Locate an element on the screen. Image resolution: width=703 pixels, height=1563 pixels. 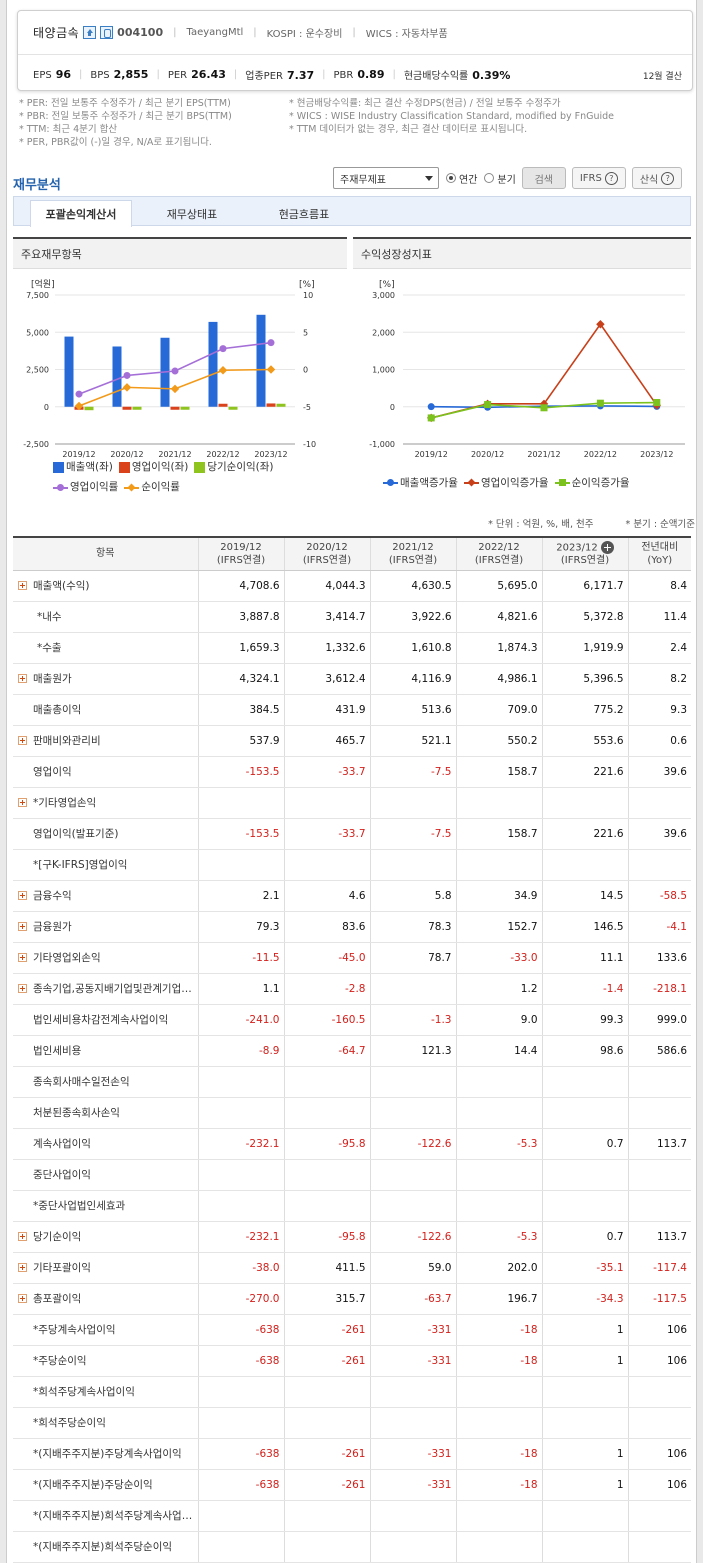
legend-item: 당기순이익(좌) is located at coordinates (234, 467).